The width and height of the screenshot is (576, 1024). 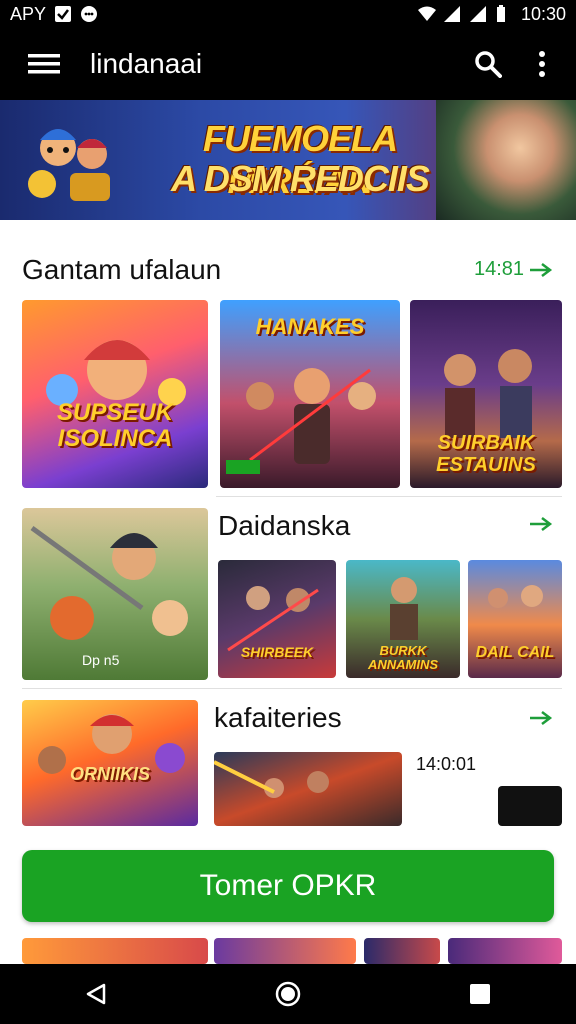 I want to click on banner-characters-image, so click(x=69, y=165).